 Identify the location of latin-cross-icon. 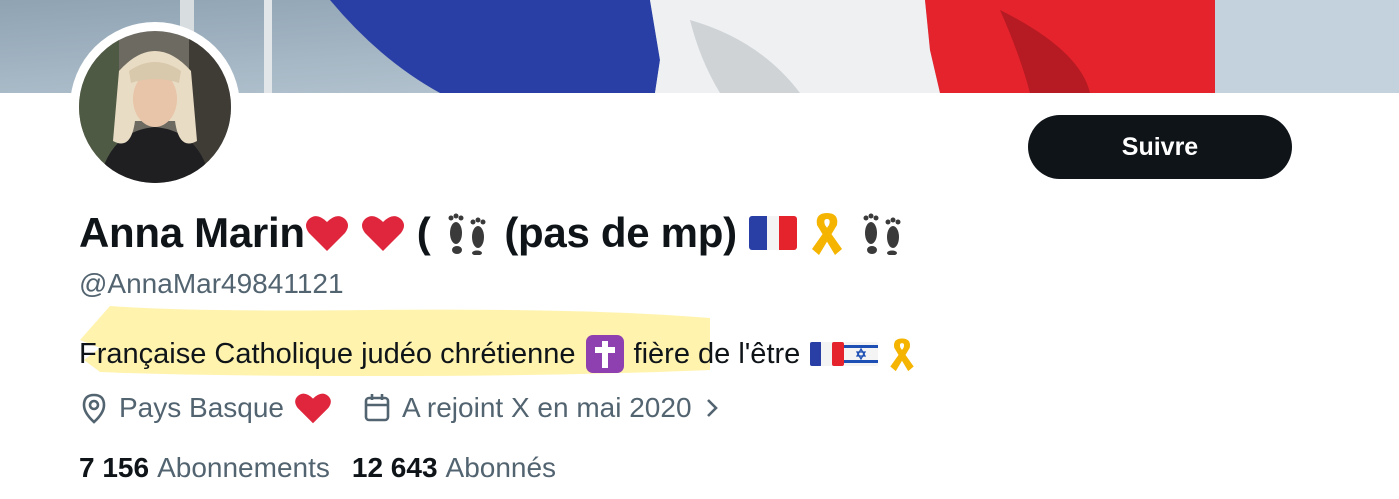
(604, 354).